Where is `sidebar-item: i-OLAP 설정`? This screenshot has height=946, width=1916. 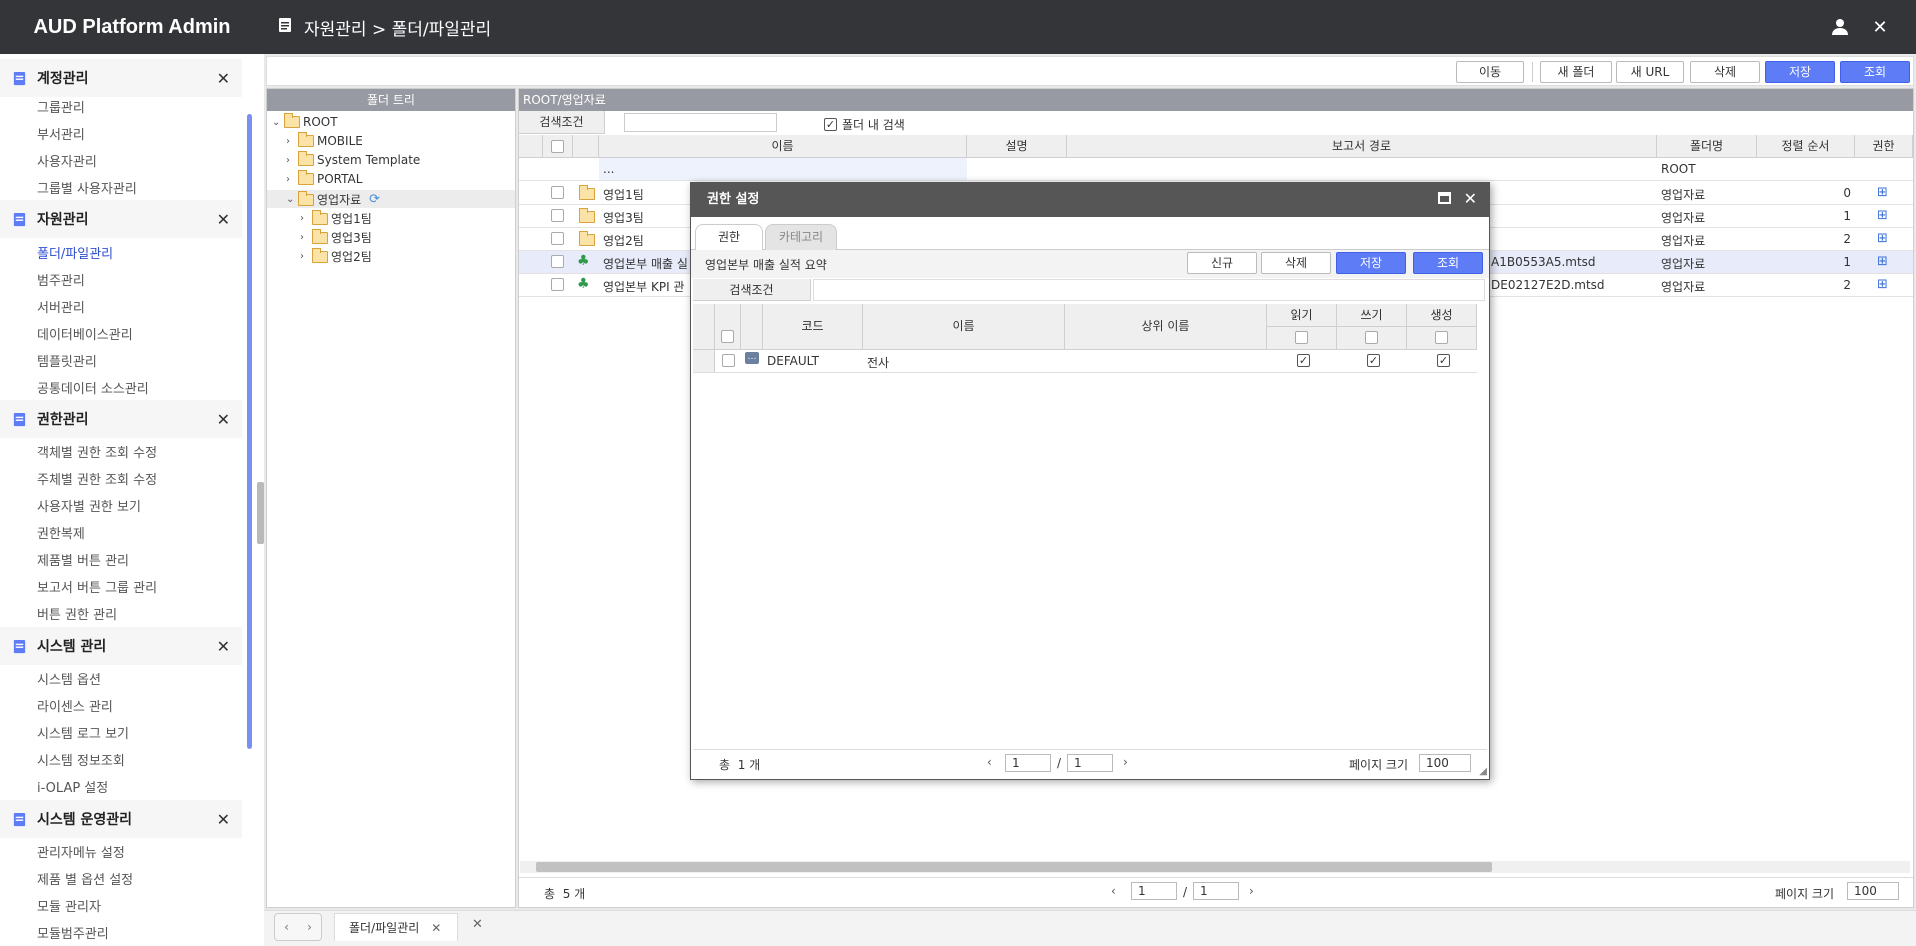 sidebar-item: i-OLAP 설정 is located at coordinates (72, 786).